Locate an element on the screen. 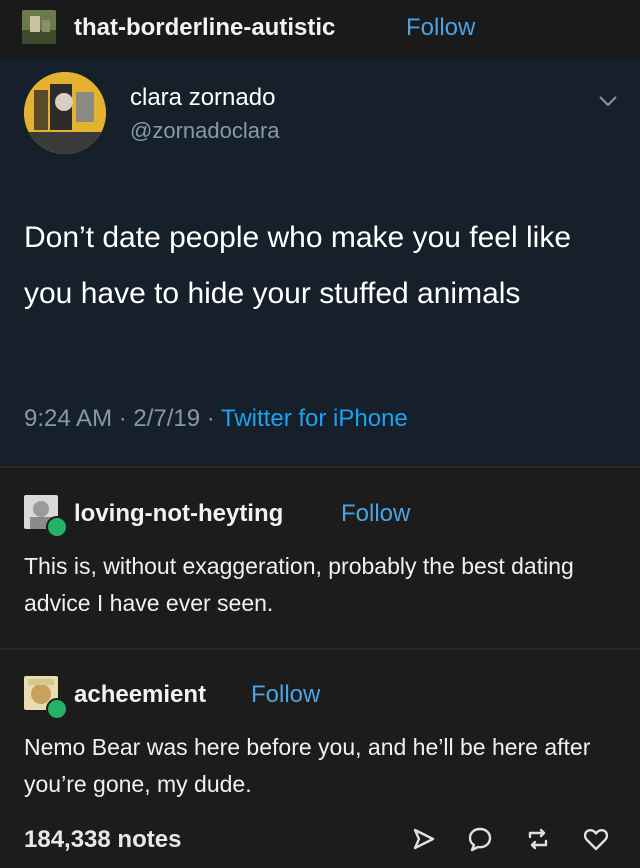 The image size is (640, 868). share-icon is located at coordinates (424, 839).